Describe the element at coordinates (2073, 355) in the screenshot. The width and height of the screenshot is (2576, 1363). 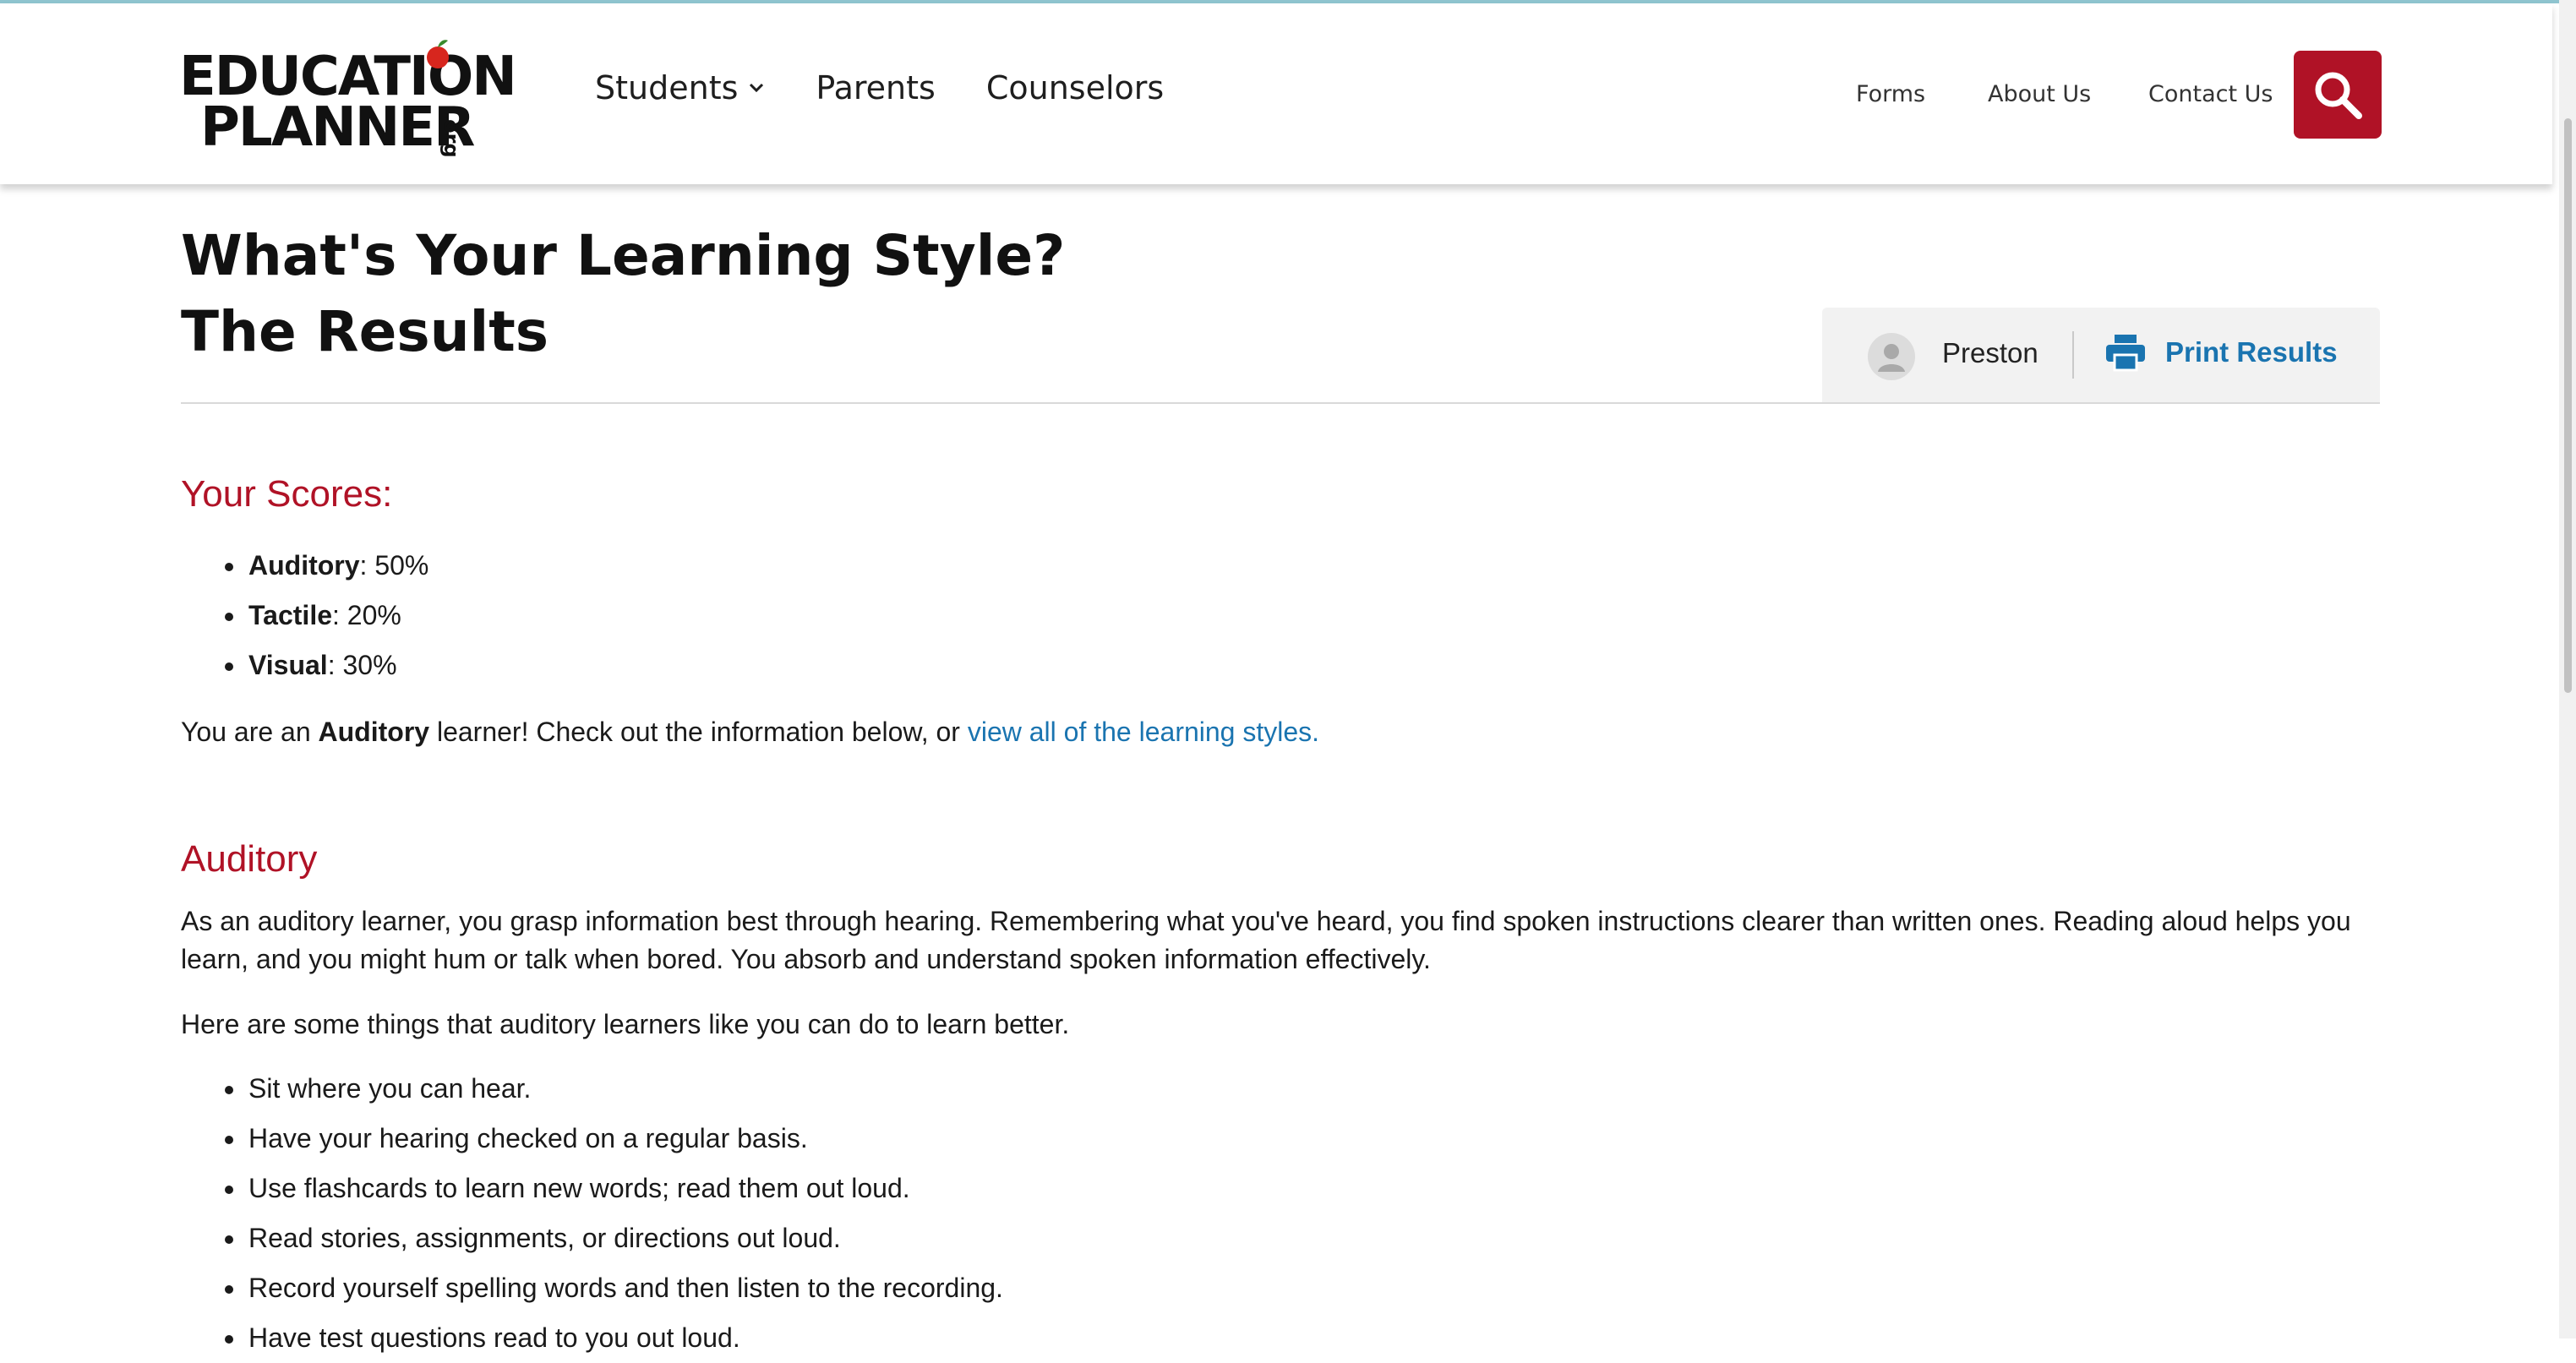
I see `toolbar-divider` at that location.